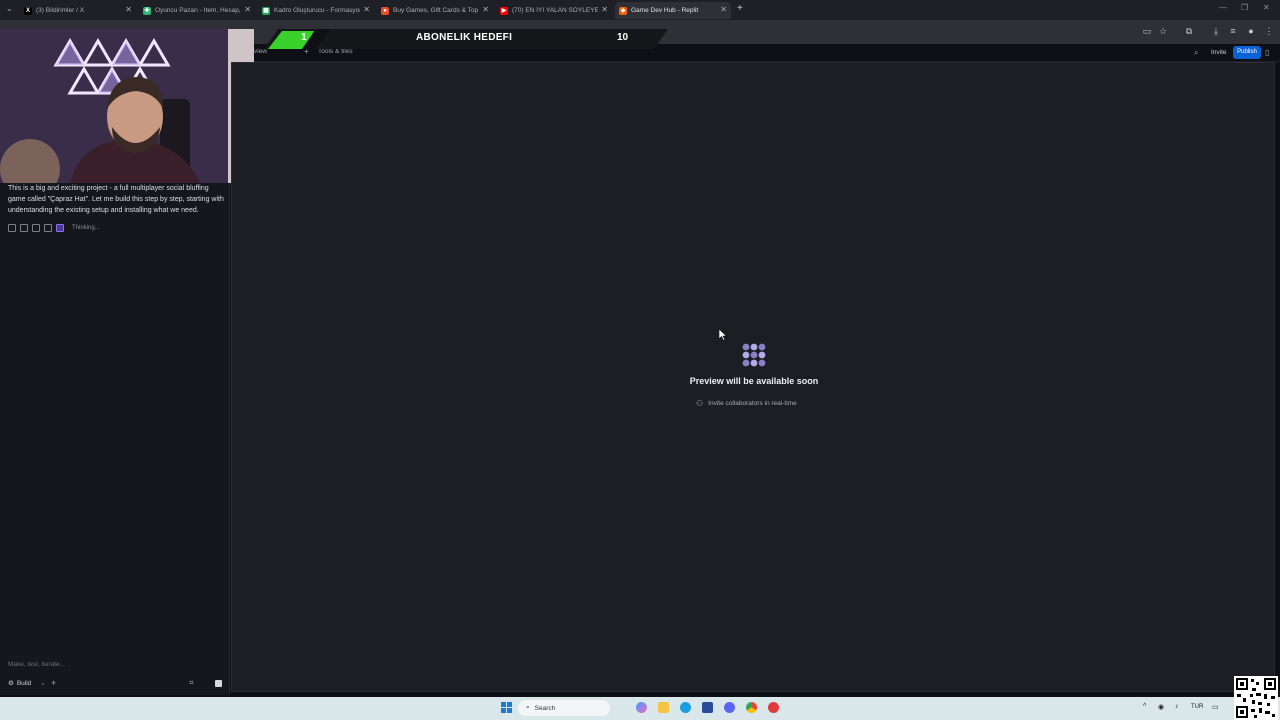 This screenshot has height=720, width=1280. I want to click on browser-tab-x: X (3) Bildirimler / X ✕, so click(78, 10).